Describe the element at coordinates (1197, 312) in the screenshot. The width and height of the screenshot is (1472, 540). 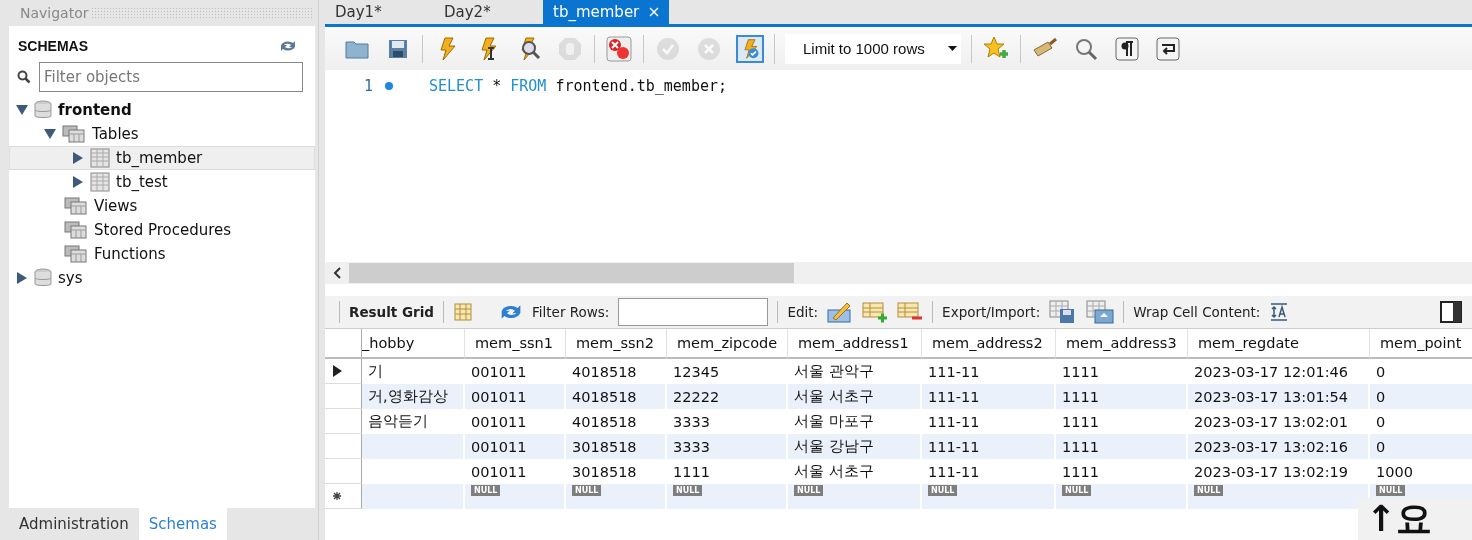
I see `wrap-cell-content-label: Wrap Cell Content:` at that location.